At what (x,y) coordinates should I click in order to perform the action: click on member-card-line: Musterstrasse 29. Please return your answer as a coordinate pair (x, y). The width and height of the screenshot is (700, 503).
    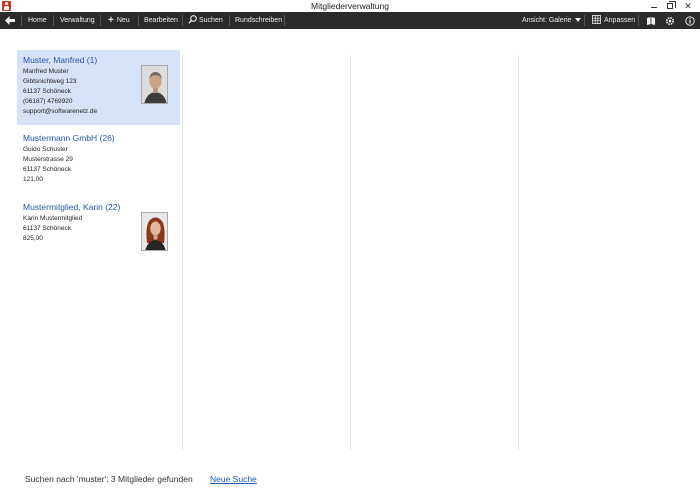
    Looking at the image, I should click on (48, 159).